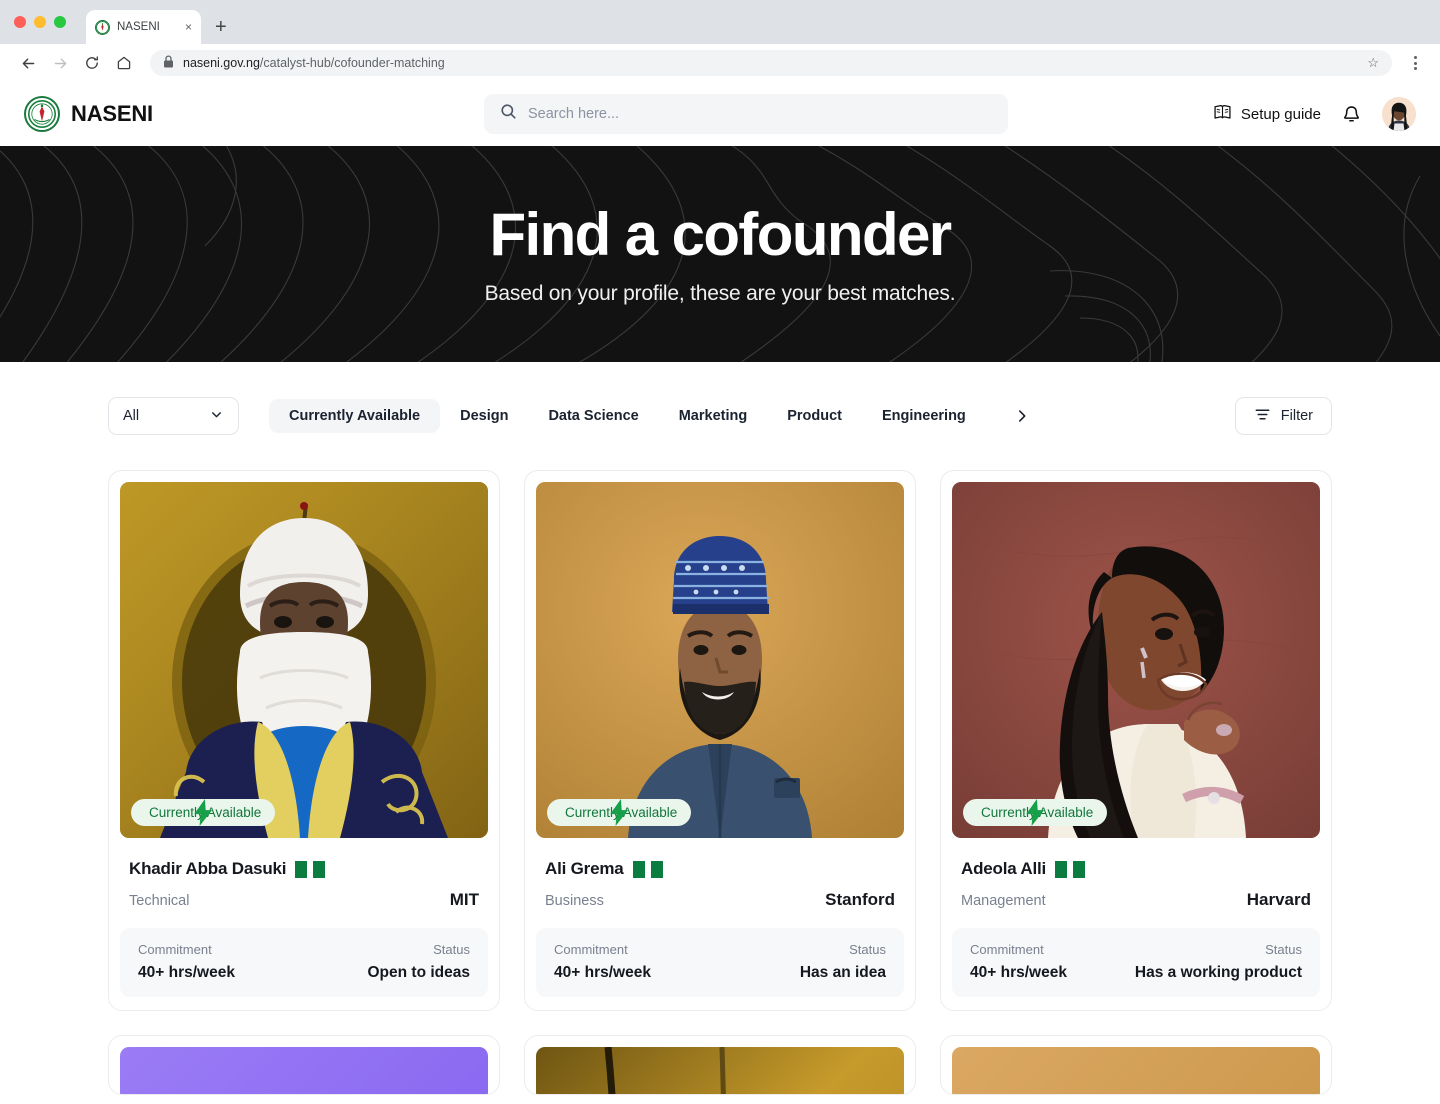  I want to click on category-select: All, so click(173, 416).